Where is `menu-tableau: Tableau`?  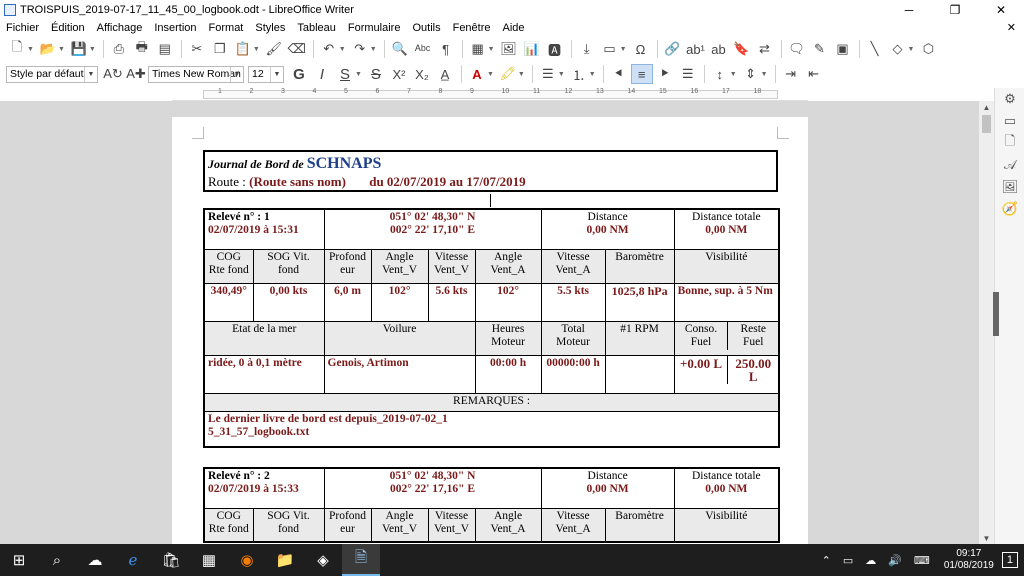
menu-tableau: Tableau is located at coordinates (316, 28).